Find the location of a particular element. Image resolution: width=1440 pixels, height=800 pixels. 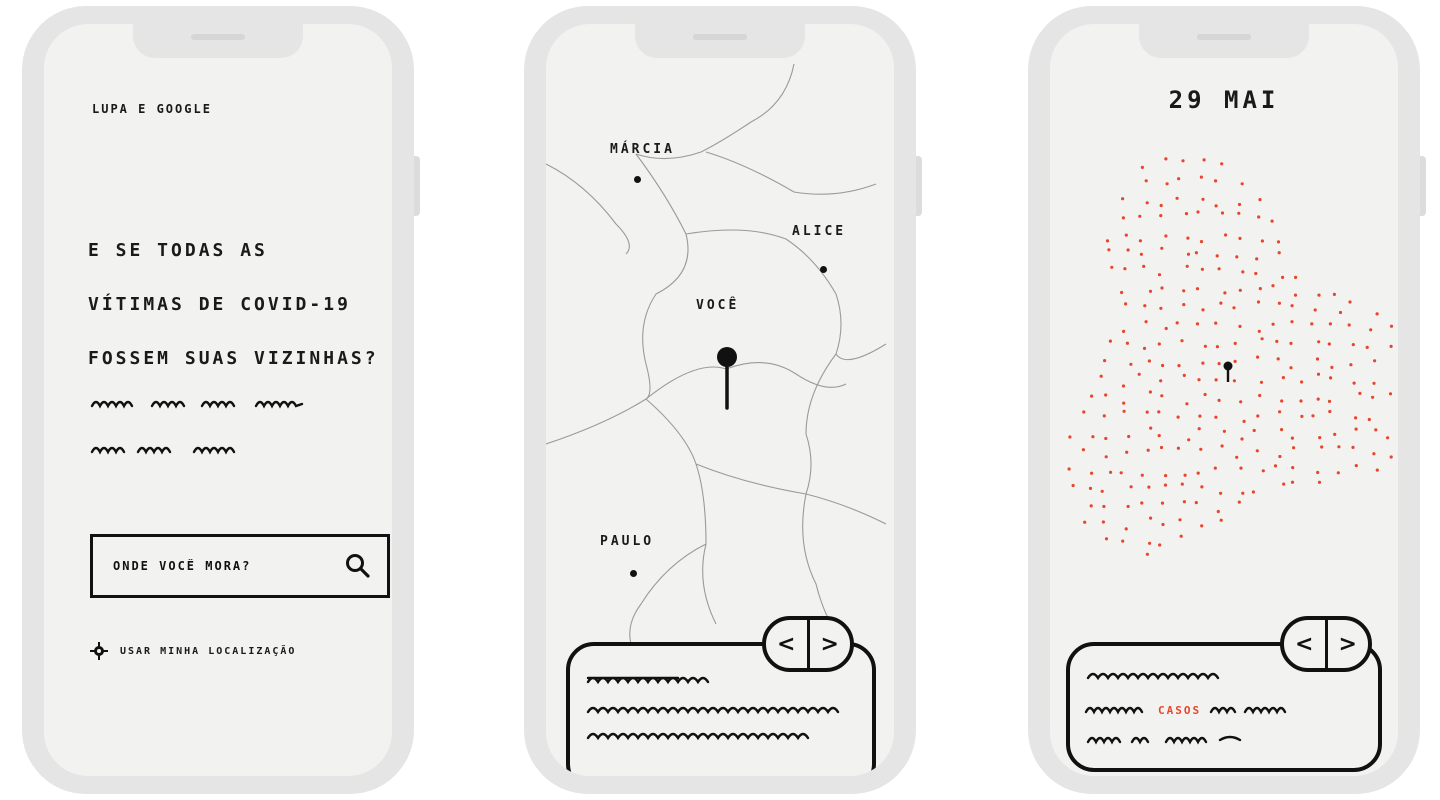

address-search-box is located at coordinates (240, 566).